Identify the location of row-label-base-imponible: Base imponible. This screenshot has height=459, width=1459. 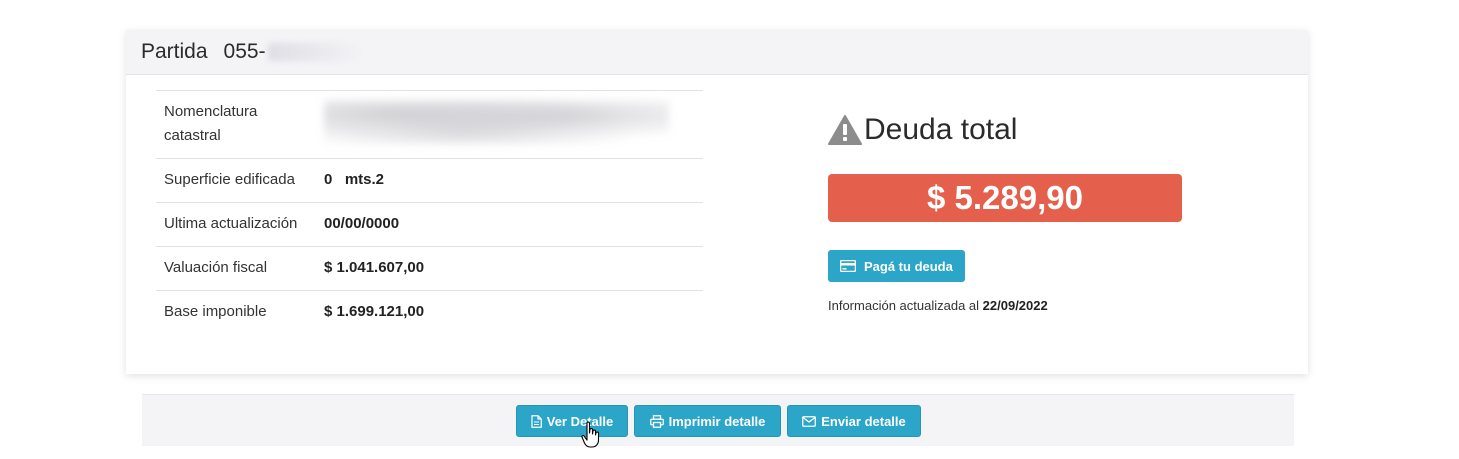
(215, 311).